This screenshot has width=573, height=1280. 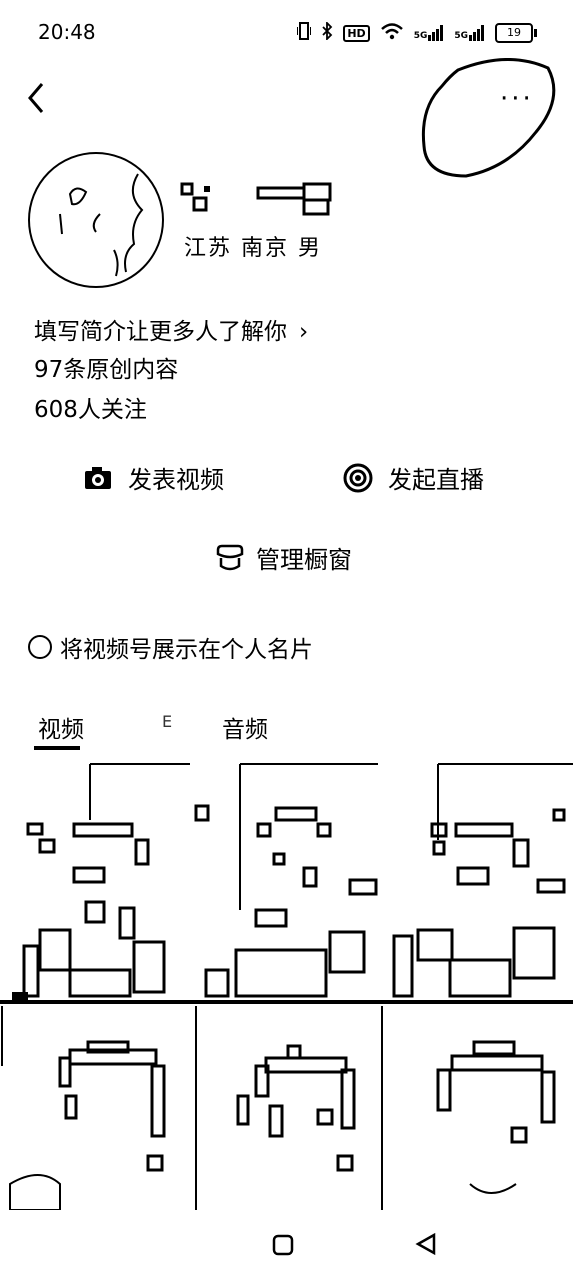 I want to click on nav-back-icon, so click(x=426, y=1244).